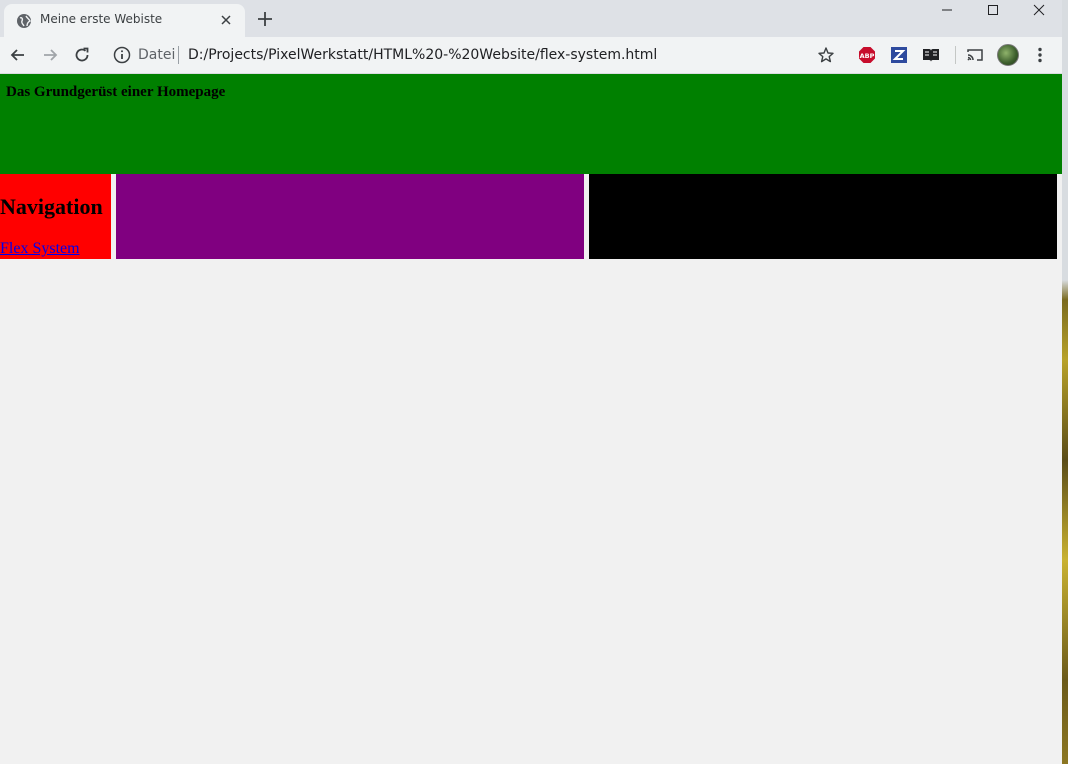  I want to click on zotero-button, so click(899, 55).